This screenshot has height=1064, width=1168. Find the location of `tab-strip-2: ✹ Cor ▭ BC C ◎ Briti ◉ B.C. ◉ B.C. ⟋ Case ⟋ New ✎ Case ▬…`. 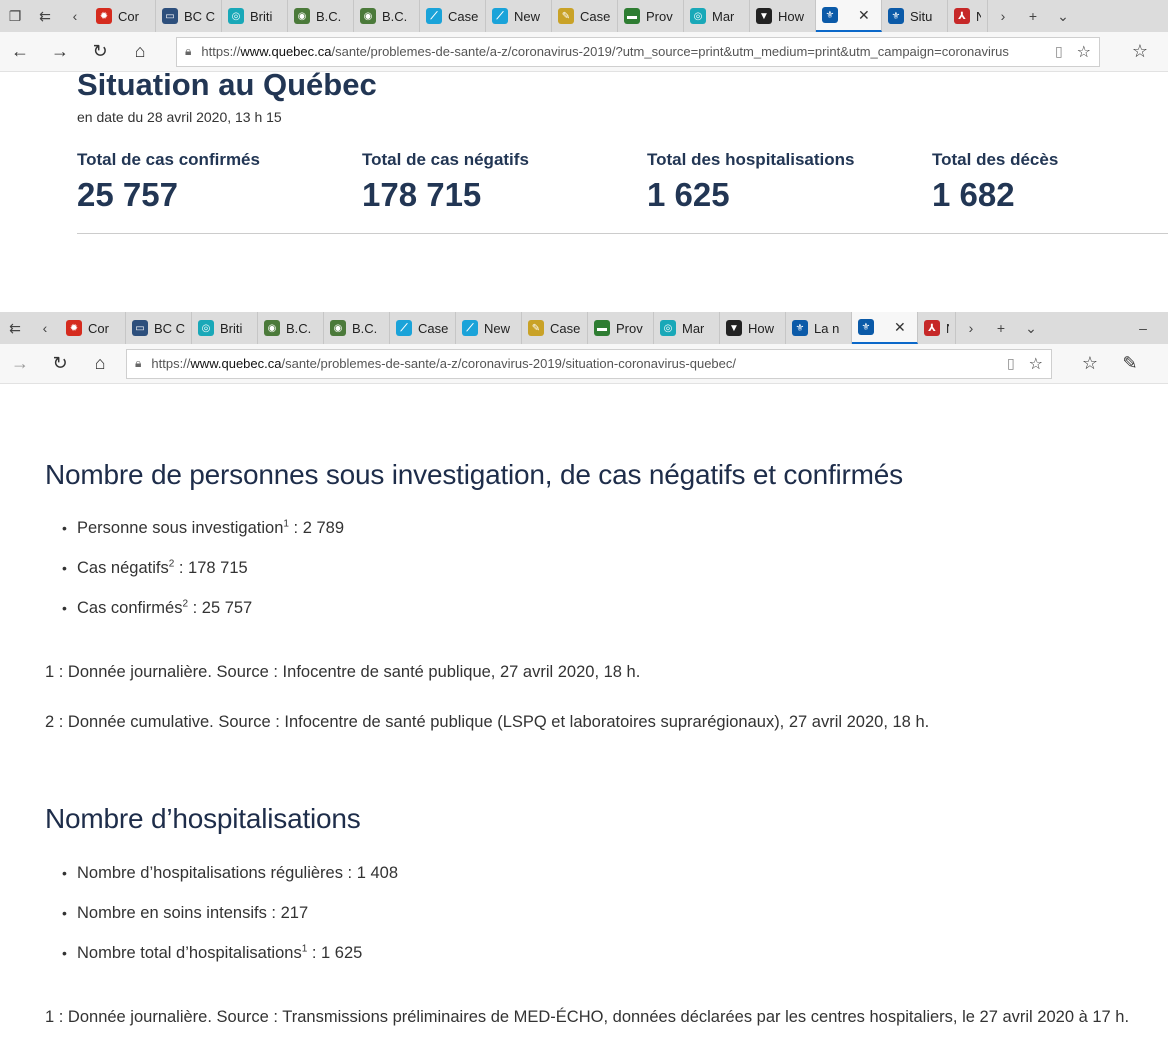

tab-strip-2: ✹ Cor ▭ BC C ◎ Briti ◉ B.C. ◉ B.C. ⟋ Case ⟋ New ✎ Case ▬… is located at coordinates (508, 328).